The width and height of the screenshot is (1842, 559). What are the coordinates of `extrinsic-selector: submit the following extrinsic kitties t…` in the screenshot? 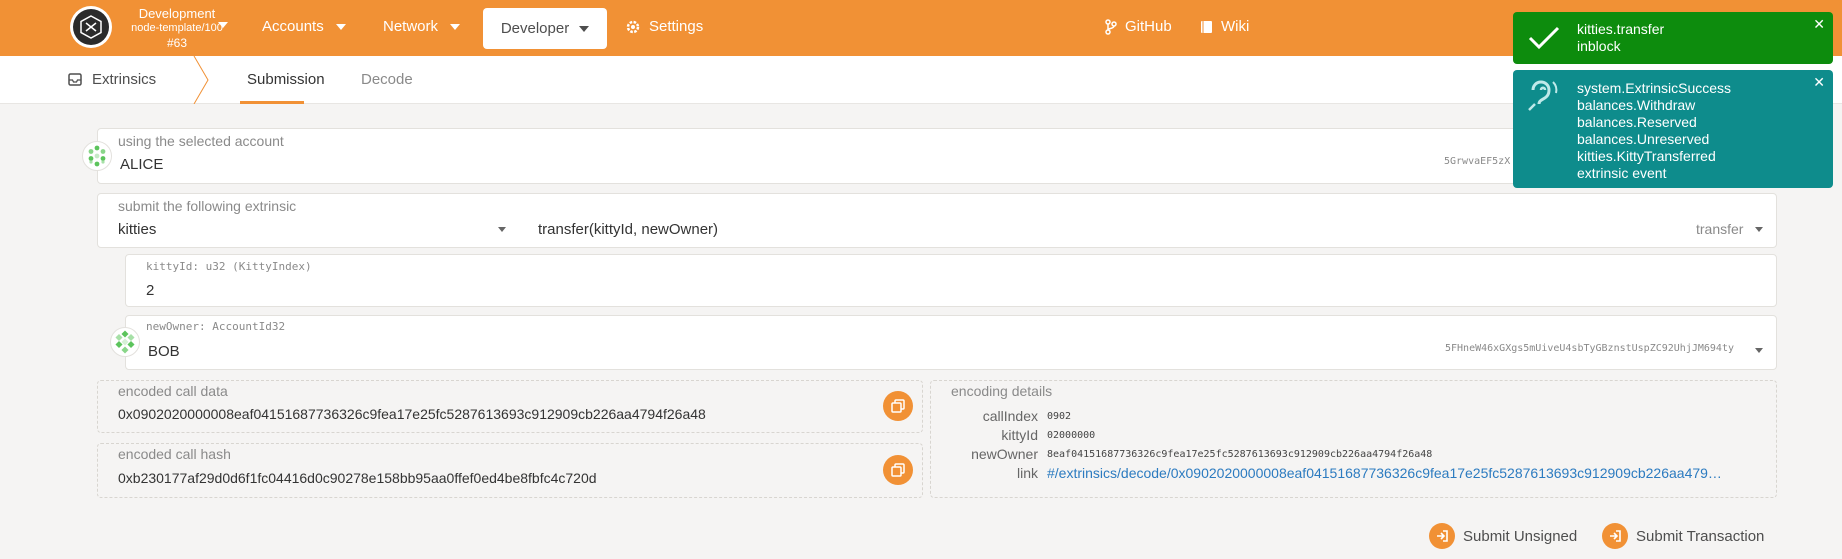 It's located at (937, 220).